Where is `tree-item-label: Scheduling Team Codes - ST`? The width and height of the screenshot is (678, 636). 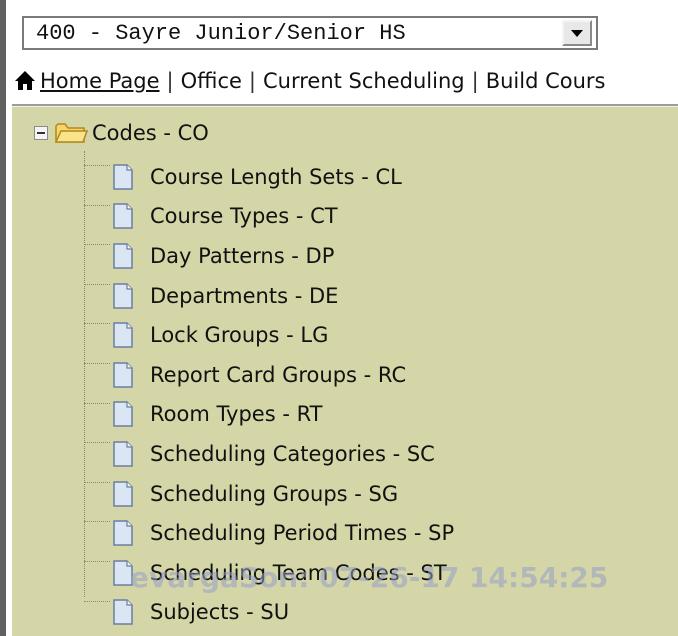 tree-item-label: Scheduling Team Codes - ST is located at coordinates (298, 572).